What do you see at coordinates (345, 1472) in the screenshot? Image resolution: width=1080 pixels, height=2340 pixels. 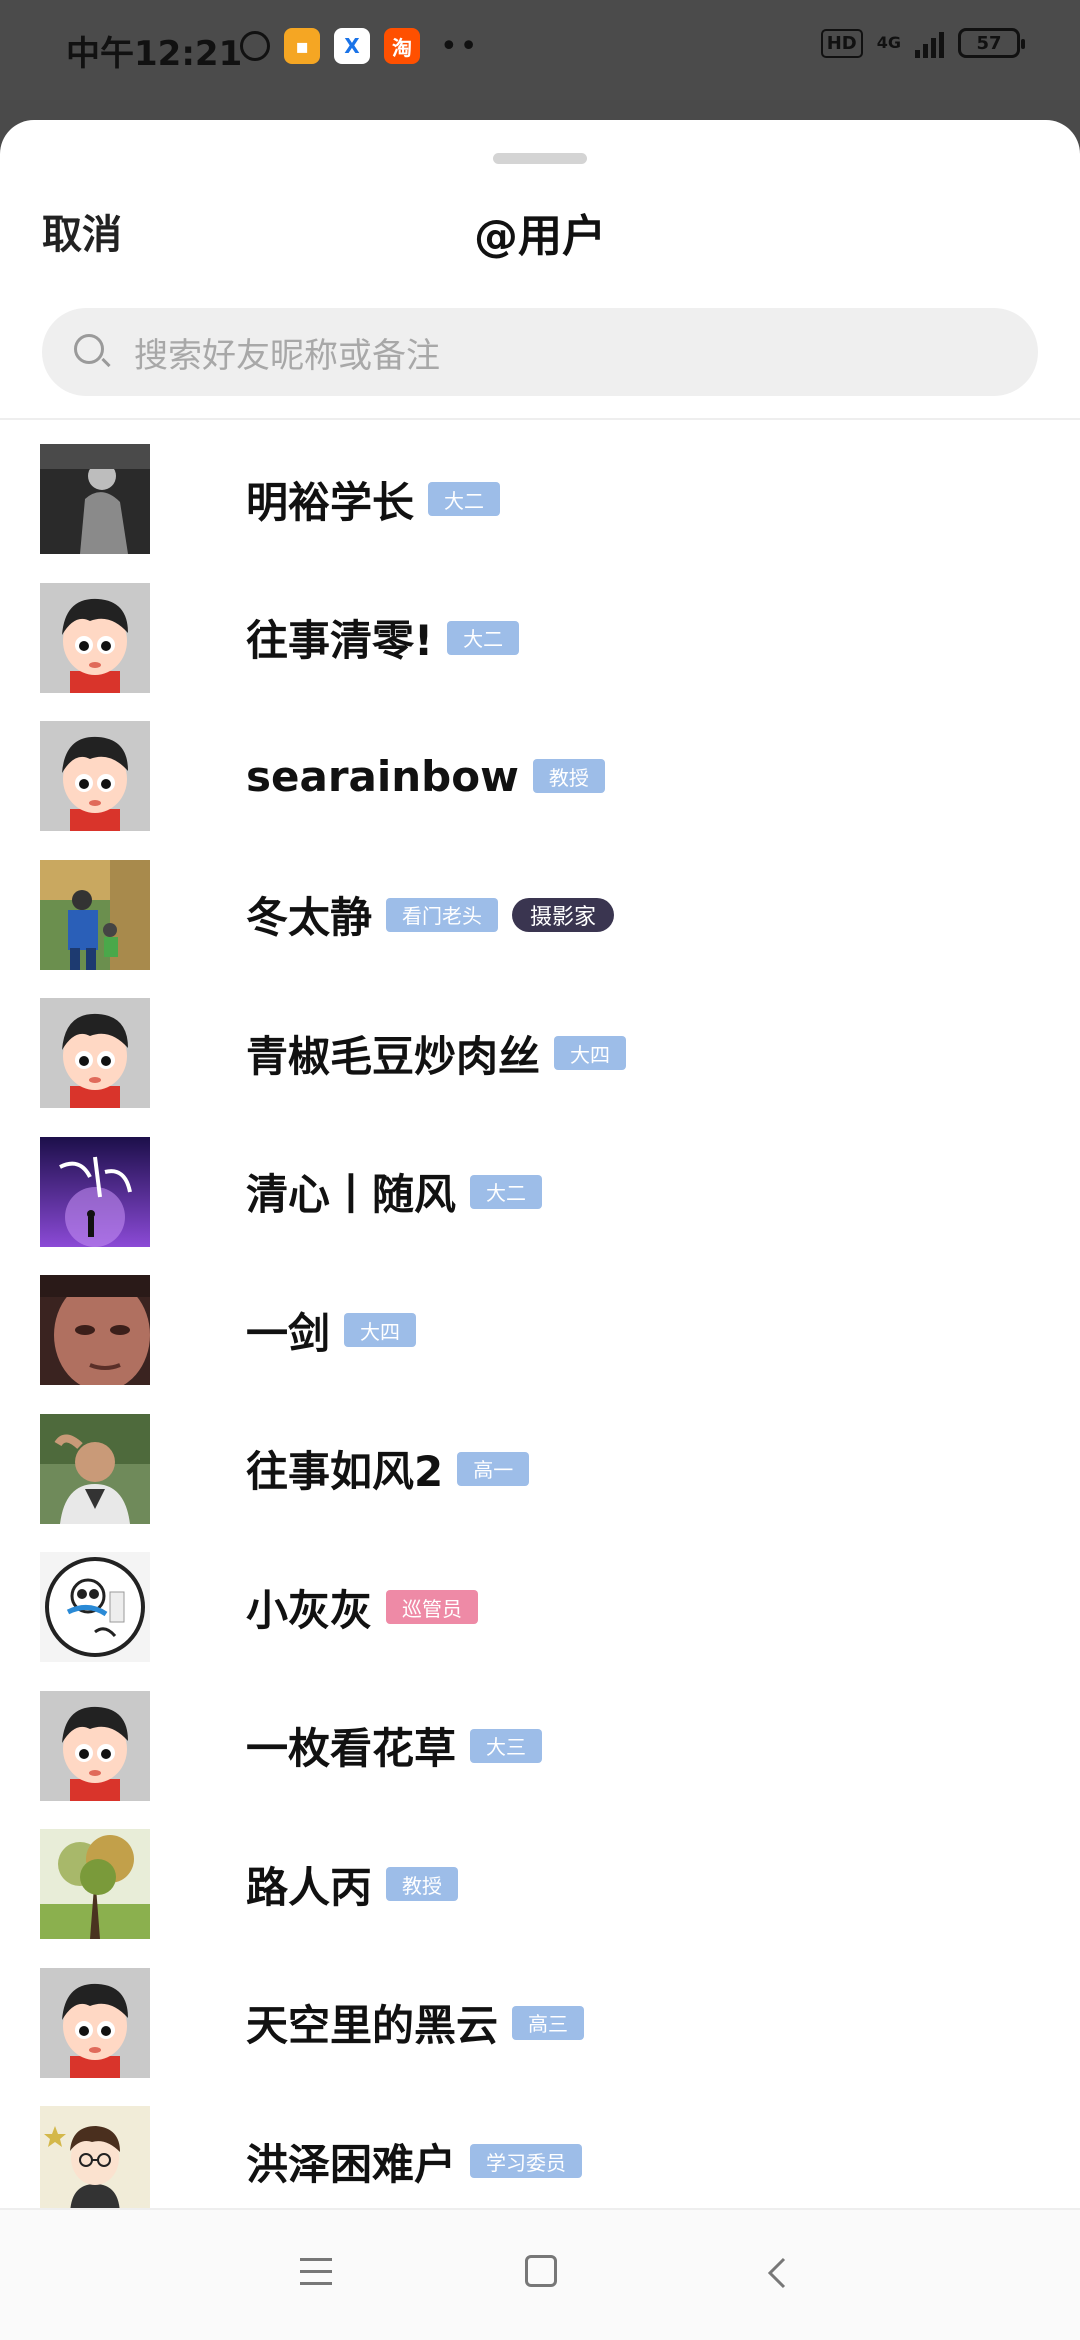 I see `user-name: 往事如风2` at bounding box center [345, 1472].